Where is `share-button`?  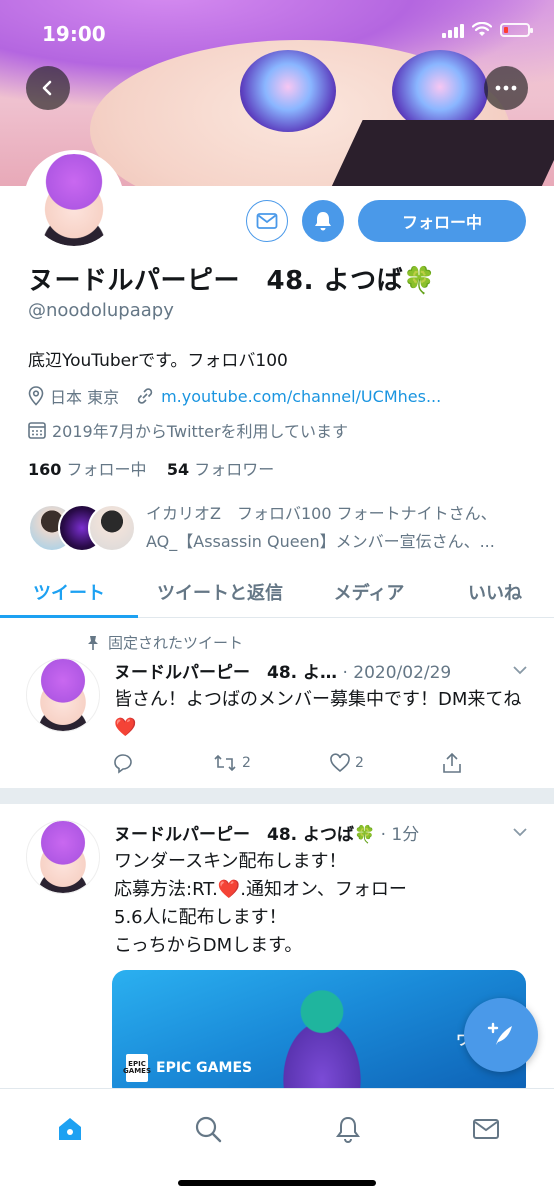 share-button is located at coordinates (452, 763).